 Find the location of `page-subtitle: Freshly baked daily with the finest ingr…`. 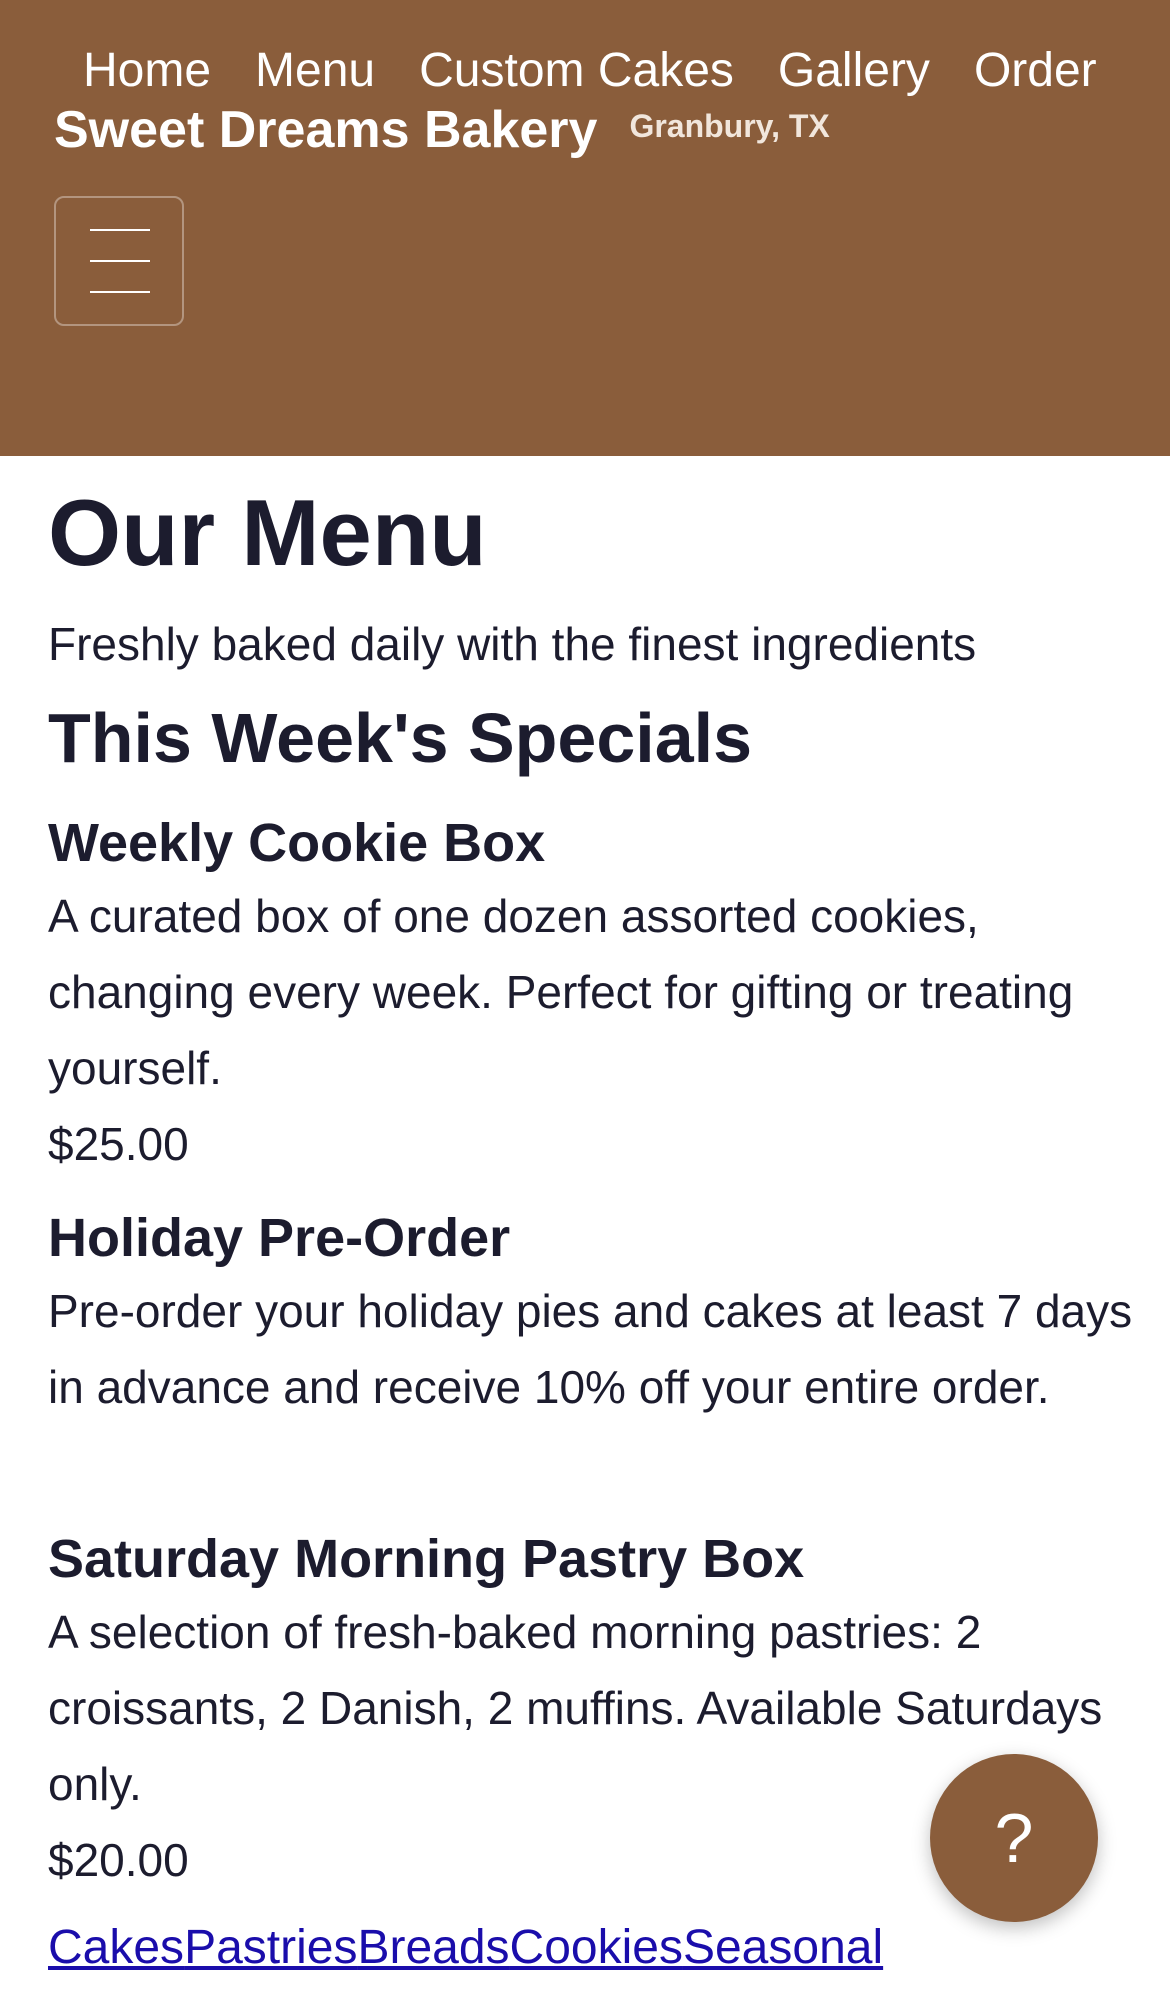

page-subtitle: Freshly baked daily with the finest ingr… is located at coordinates (512, 644).